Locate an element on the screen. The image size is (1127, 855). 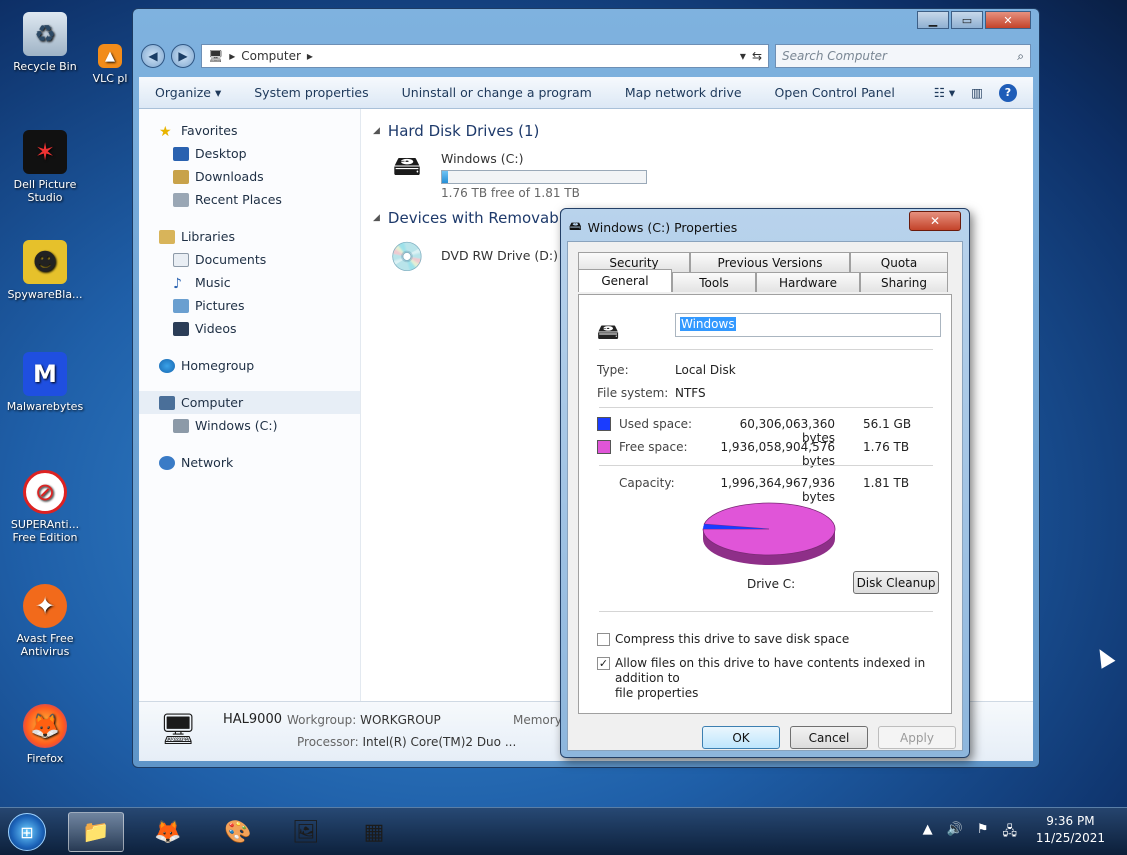
nav-windows-c: Windows (C:) is located at coordinates (249, 425).